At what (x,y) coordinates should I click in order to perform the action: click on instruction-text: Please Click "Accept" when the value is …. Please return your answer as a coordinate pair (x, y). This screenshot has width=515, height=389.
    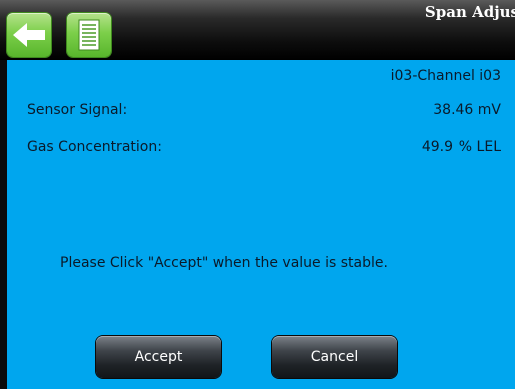
    Looking at the image, I should click on (224, 263).